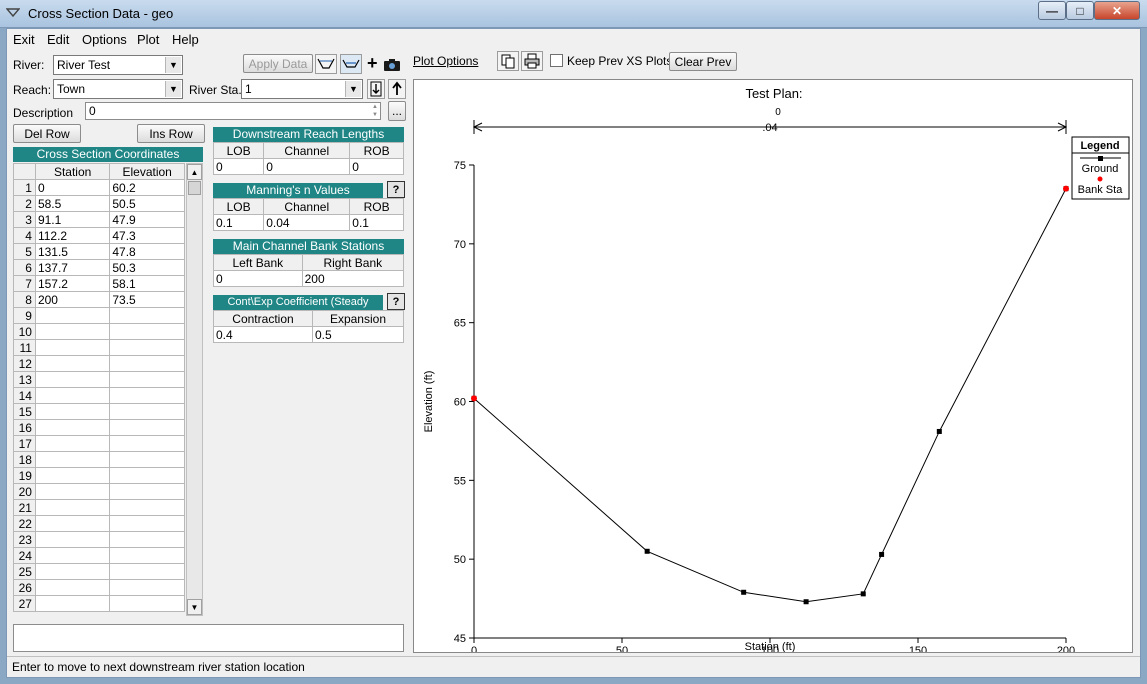  Describe the element at coordinates (1080, 10) in the screenshot. I see `maximize-button: □` at that location.